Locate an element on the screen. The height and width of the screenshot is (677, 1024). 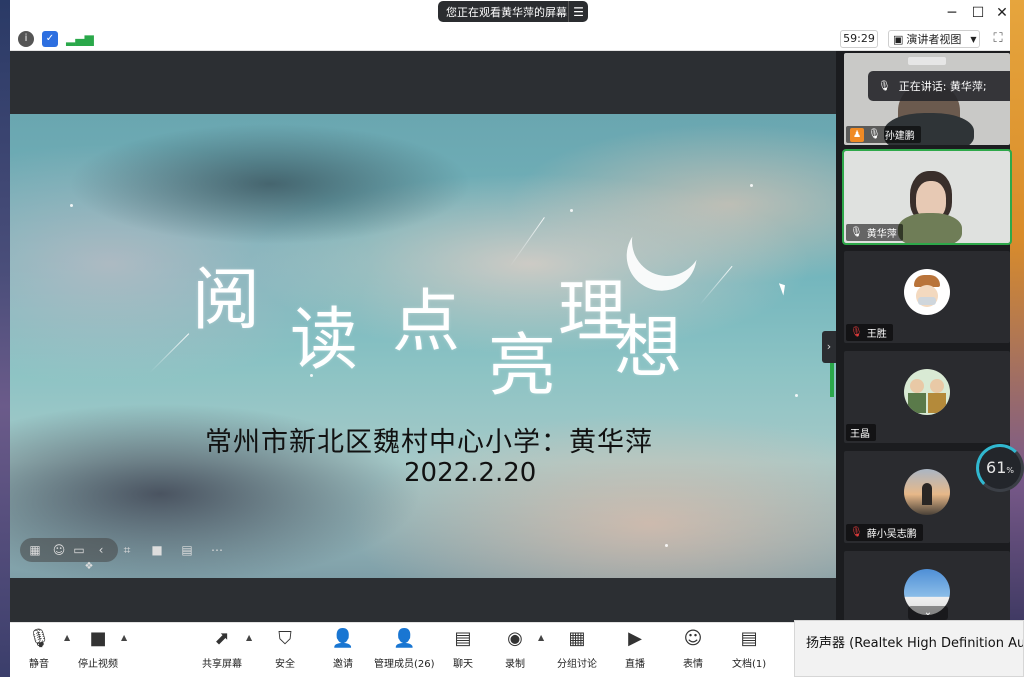
sharing-banner: 您正在观看黄华萍的屏幕 ☰ is located at coordinates (513, 11).